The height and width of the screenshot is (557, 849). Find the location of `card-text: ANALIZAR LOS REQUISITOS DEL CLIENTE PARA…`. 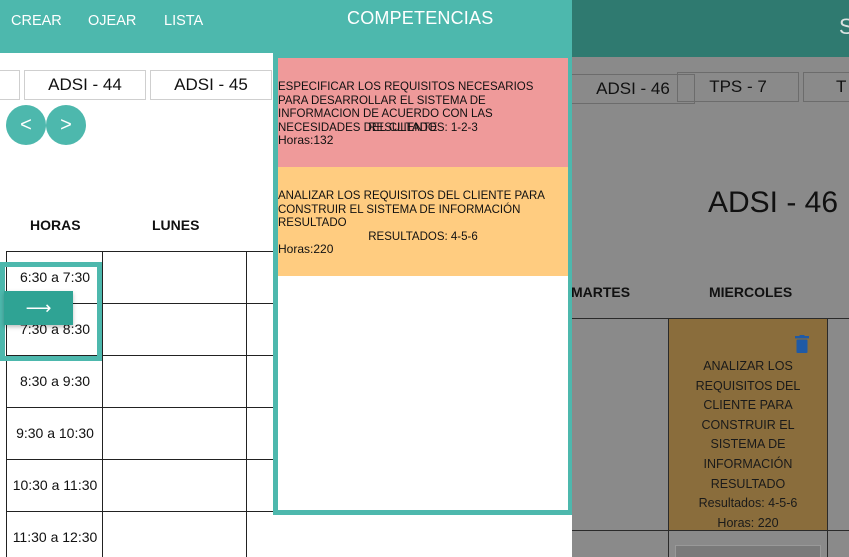

card-text: ANALIZAR LOS REQUISITOS DEL CLIENTE PARA… is located at coordinates (748, 445).